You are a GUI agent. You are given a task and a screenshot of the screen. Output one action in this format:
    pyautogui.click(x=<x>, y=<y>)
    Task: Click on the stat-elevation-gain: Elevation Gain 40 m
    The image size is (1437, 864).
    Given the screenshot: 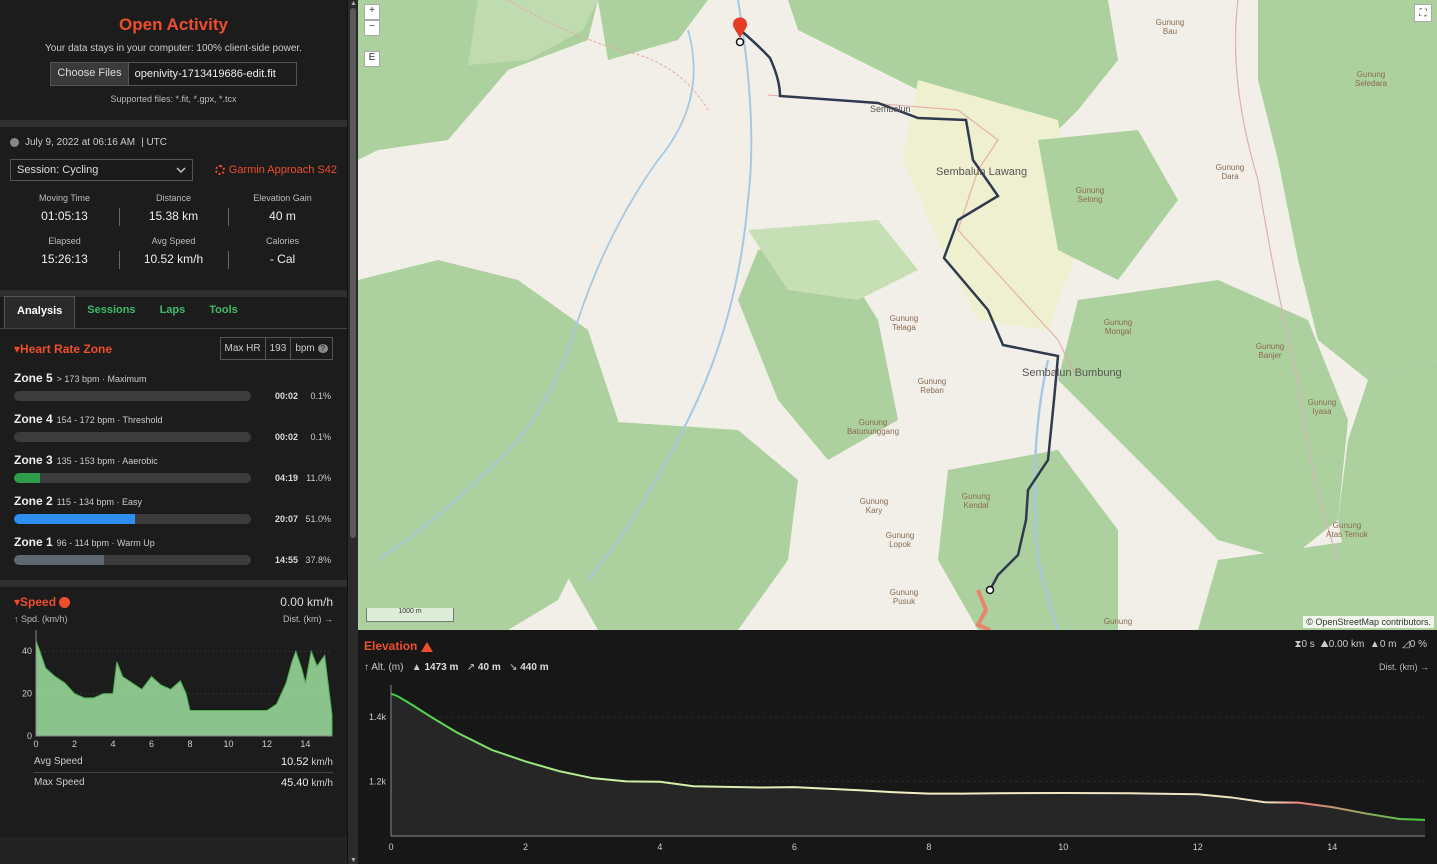 What is the action you would take?
    pyautogui.click(x=282, y=209)
    